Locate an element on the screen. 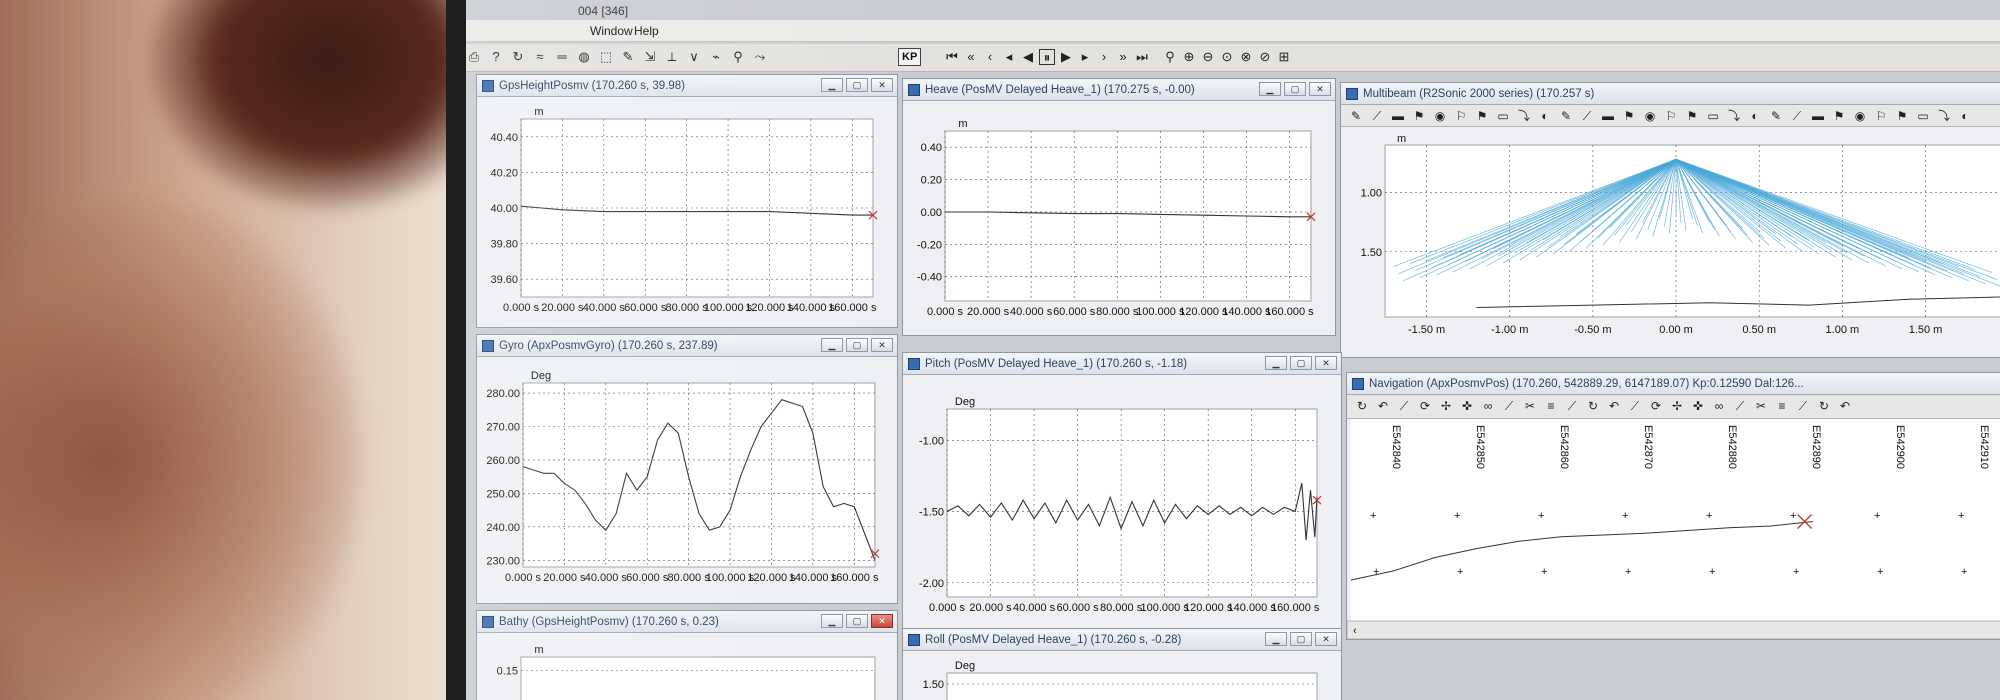 The image size is (2000, 700). wave-icon: ≈ is located at coordinates (540, 57).